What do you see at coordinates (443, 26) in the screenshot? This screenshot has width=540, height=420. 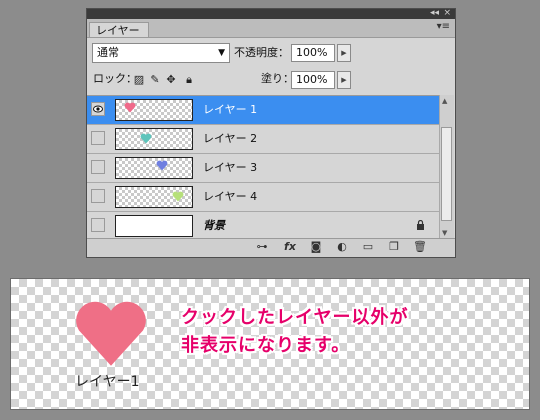 I see `panel-menu-icon: ▾≡` at bounding box center [443, 26].